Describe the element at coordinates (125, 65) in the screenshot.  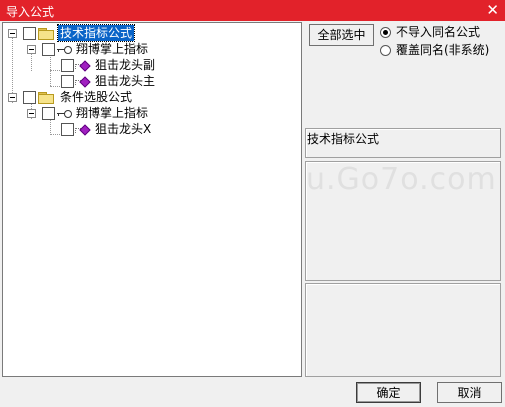
I see `tree-item-label: 狙击龙头副` at that location.